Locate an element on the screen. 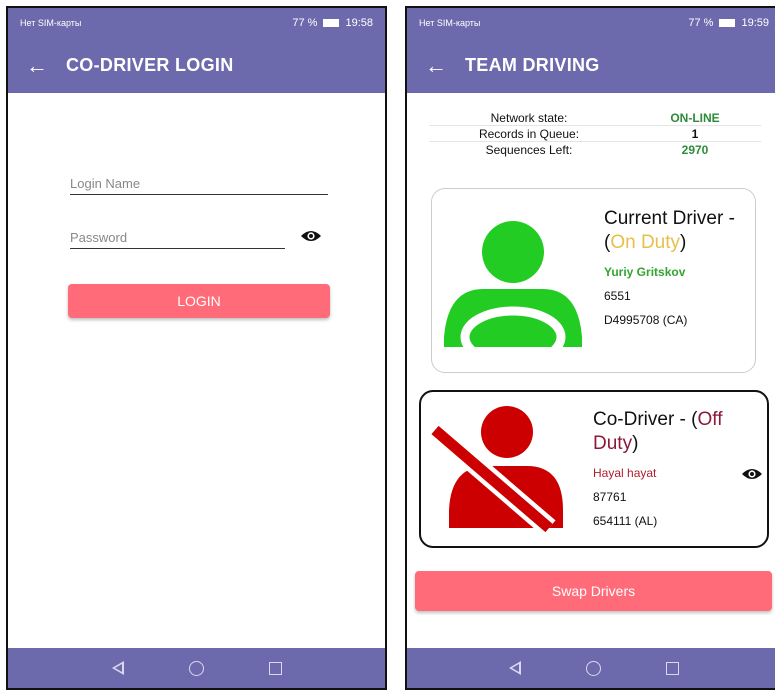  password-input: Password is located at coordinates (177, 239).